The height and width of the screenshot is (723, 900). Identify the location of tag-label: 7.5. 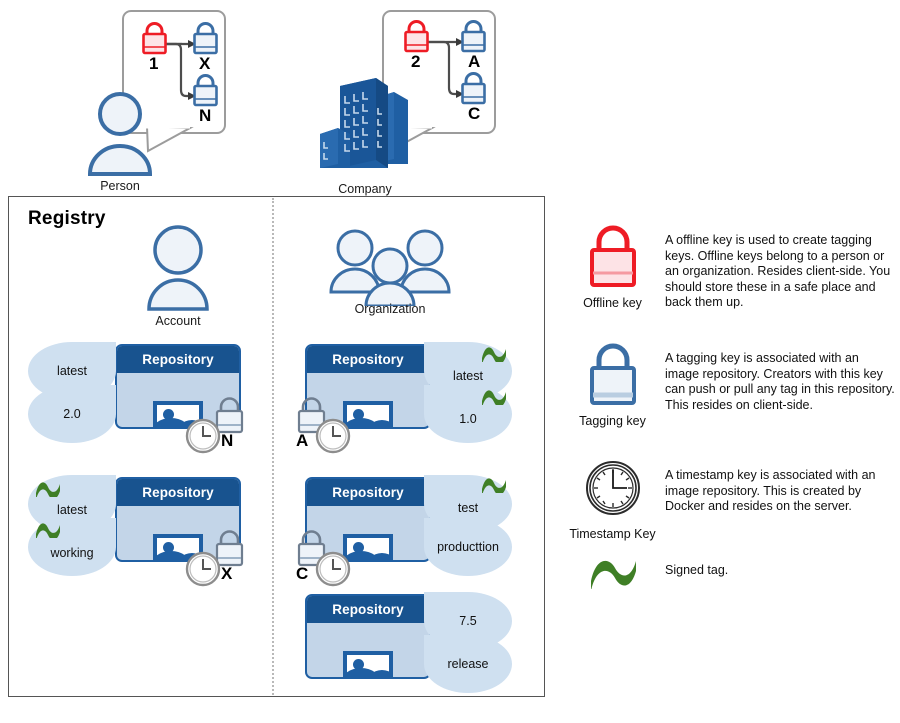
(468, 621).